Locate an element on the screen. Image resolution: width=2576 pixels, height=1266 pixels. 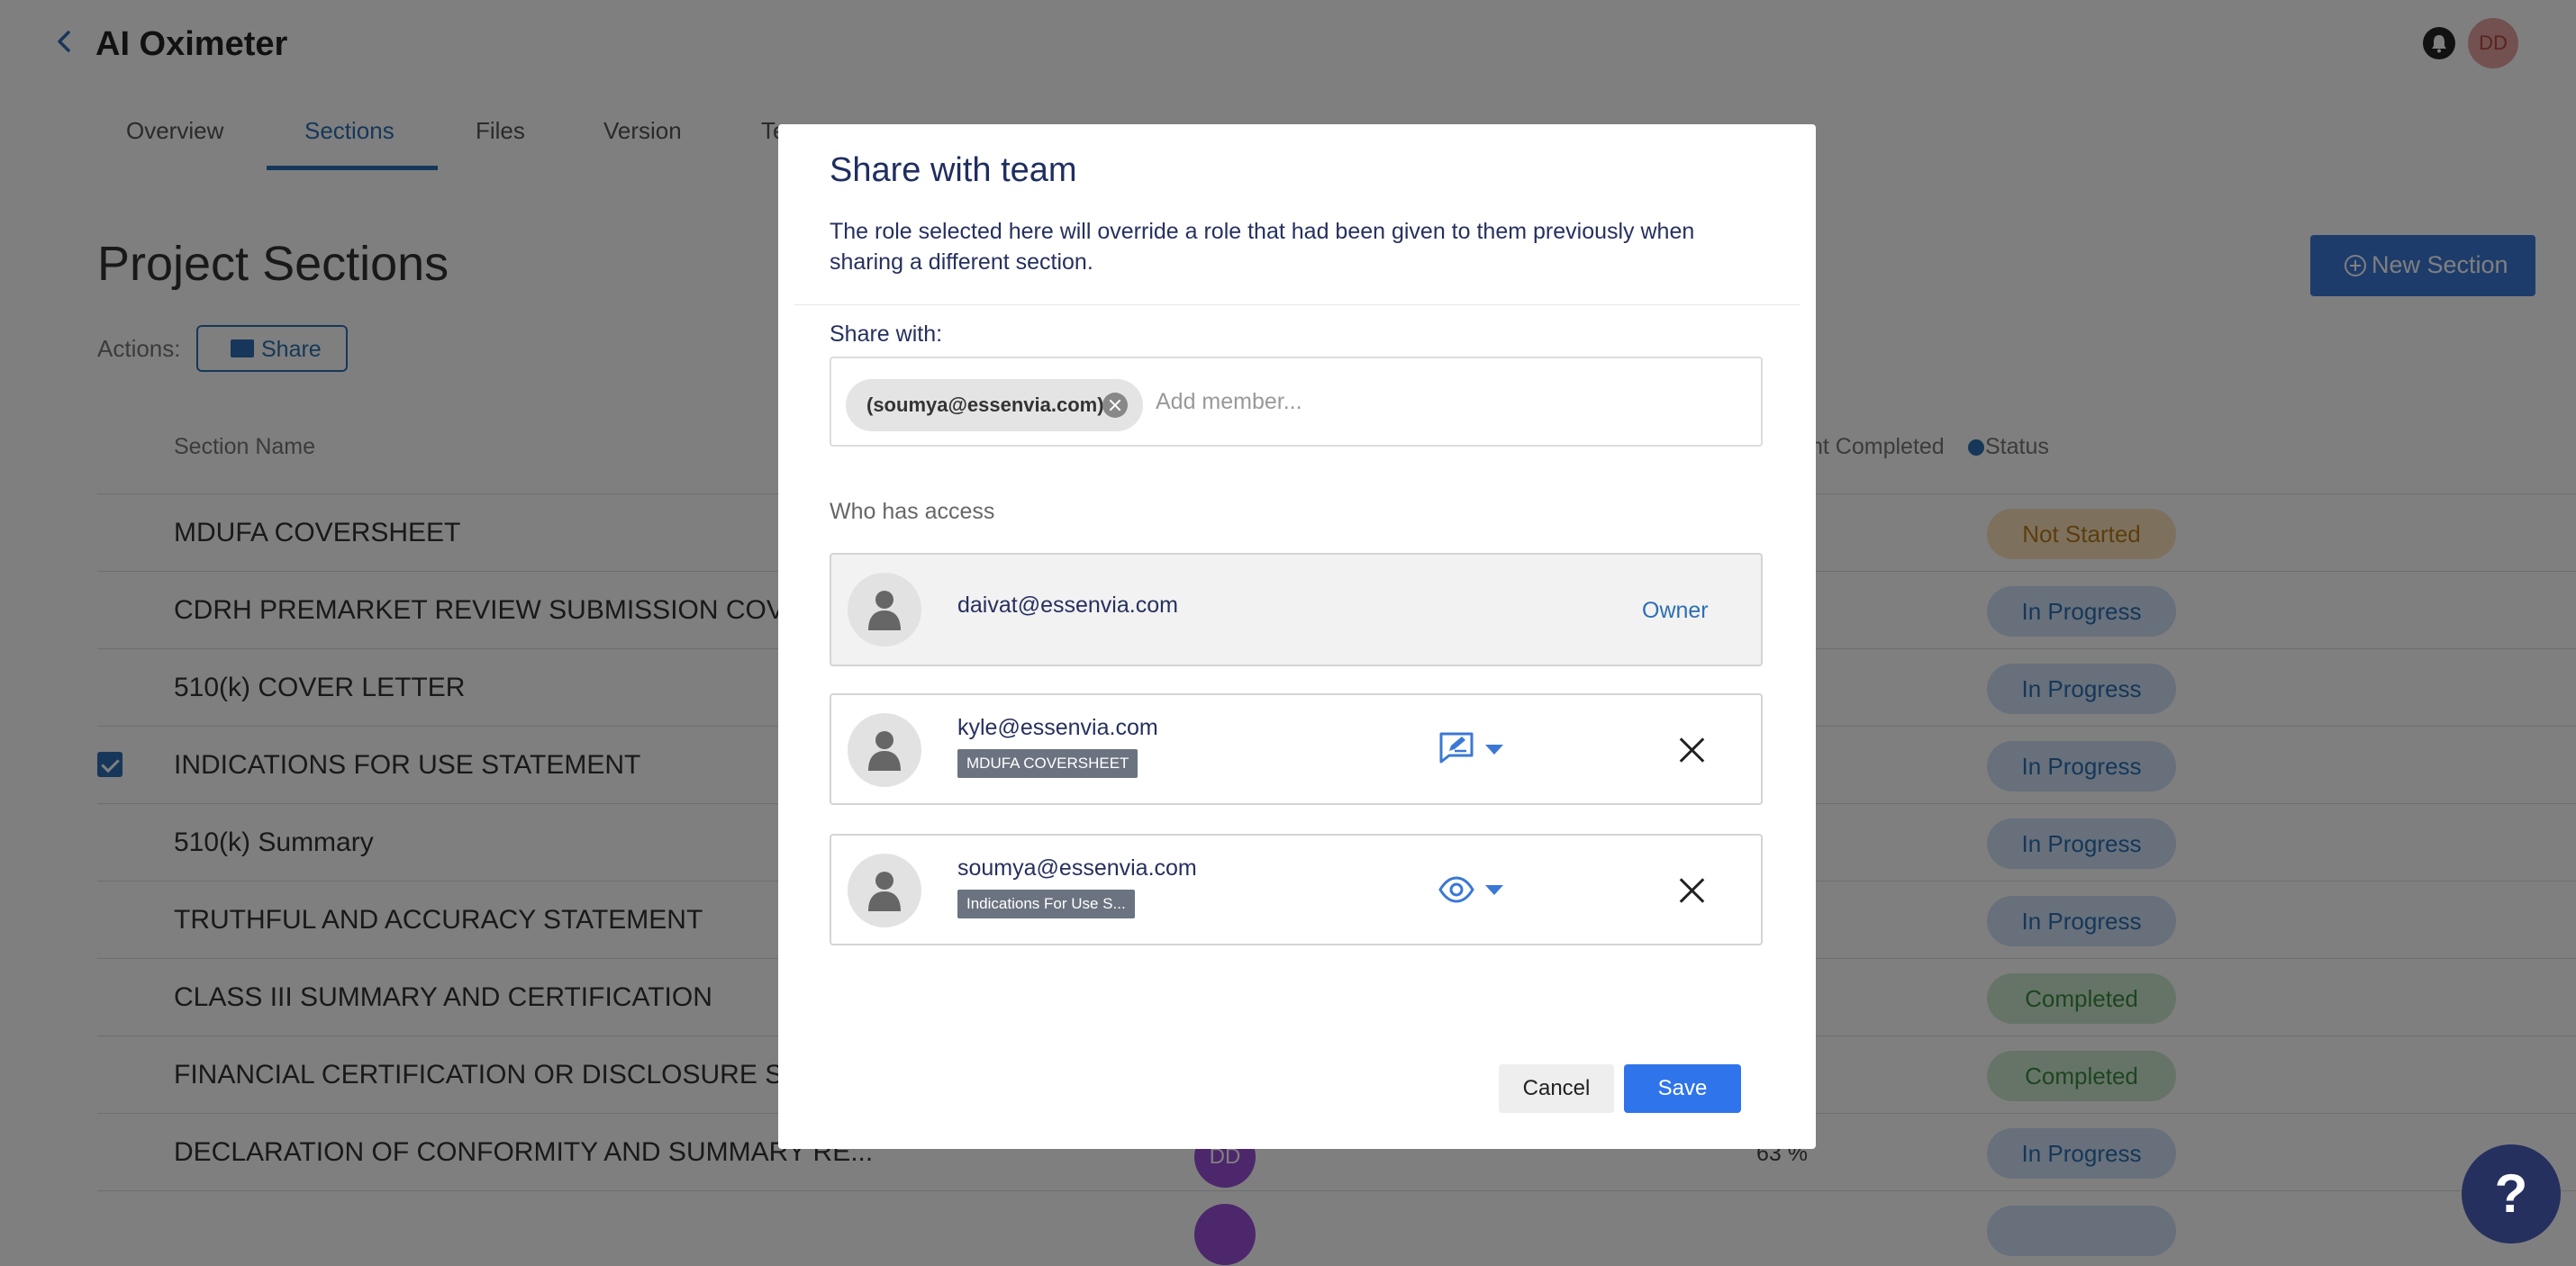
role-owner-label: Owner is located at coordinates (1675, 610).